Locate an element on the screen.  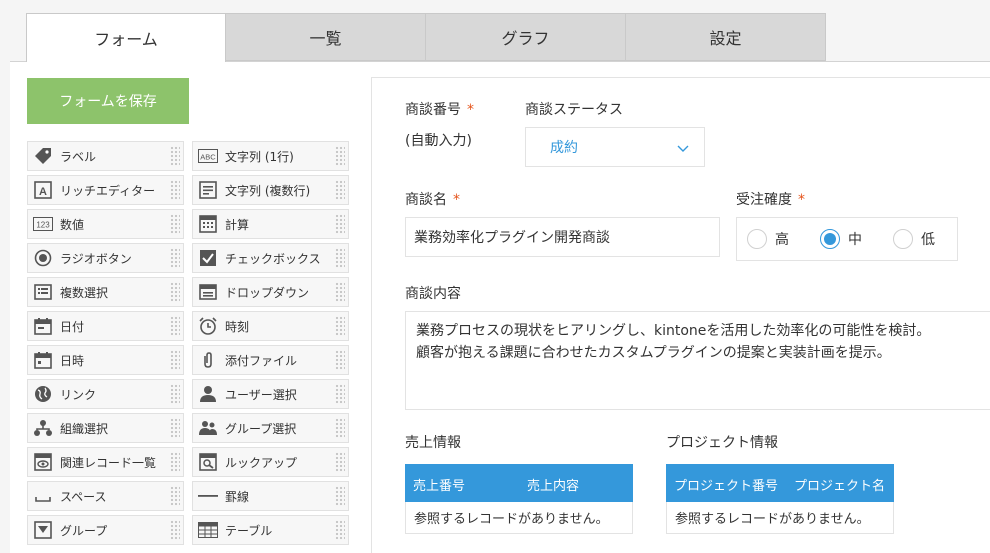
palette-item-group: グループ is located at coordinates (105, 530).